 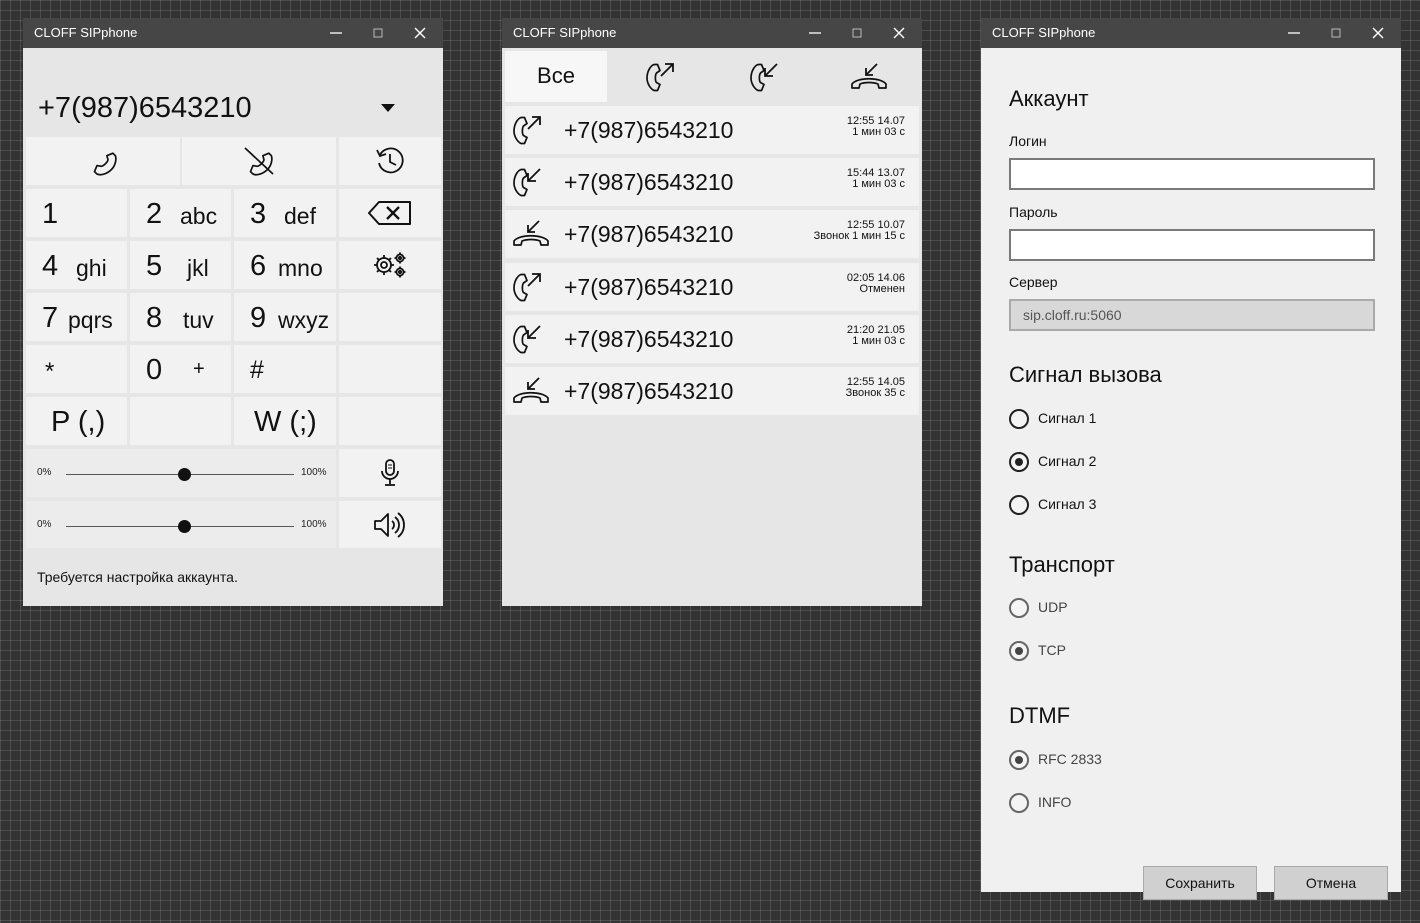 What do you see at coordinates (1085, 374) in the screenshot?
I see `ringtone-section-title: Сигнал вызова` at bounding box center [1085, 374].